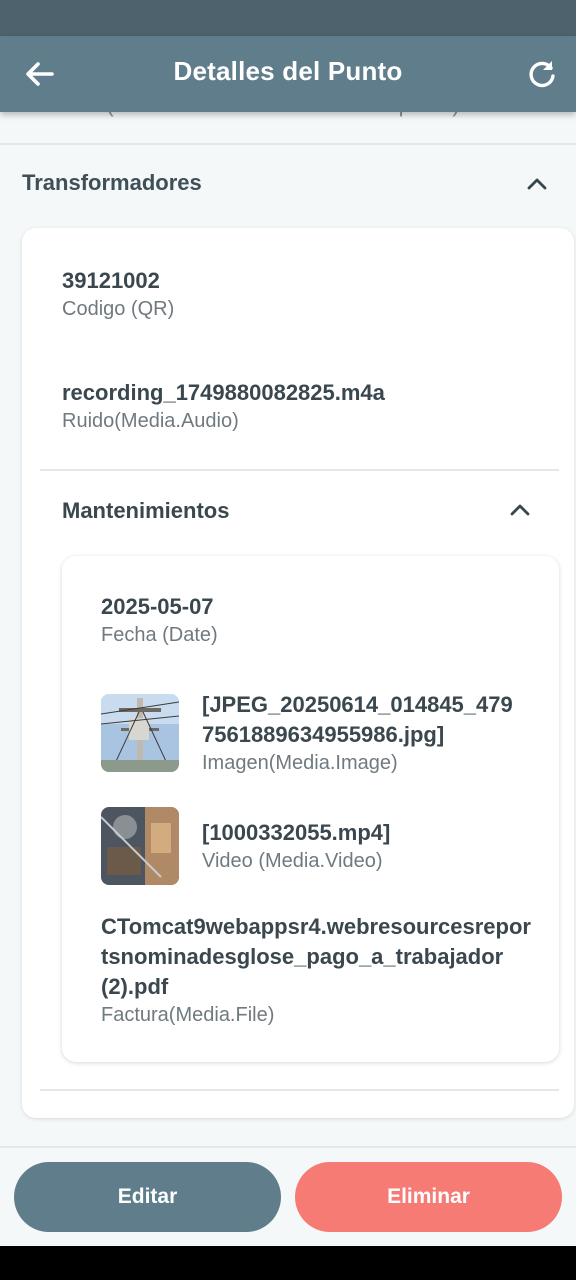 Image resolution: width=576 pixels, height=1280 pixels. I want to click on delete-button: Eliminar, so click(428, 1197).